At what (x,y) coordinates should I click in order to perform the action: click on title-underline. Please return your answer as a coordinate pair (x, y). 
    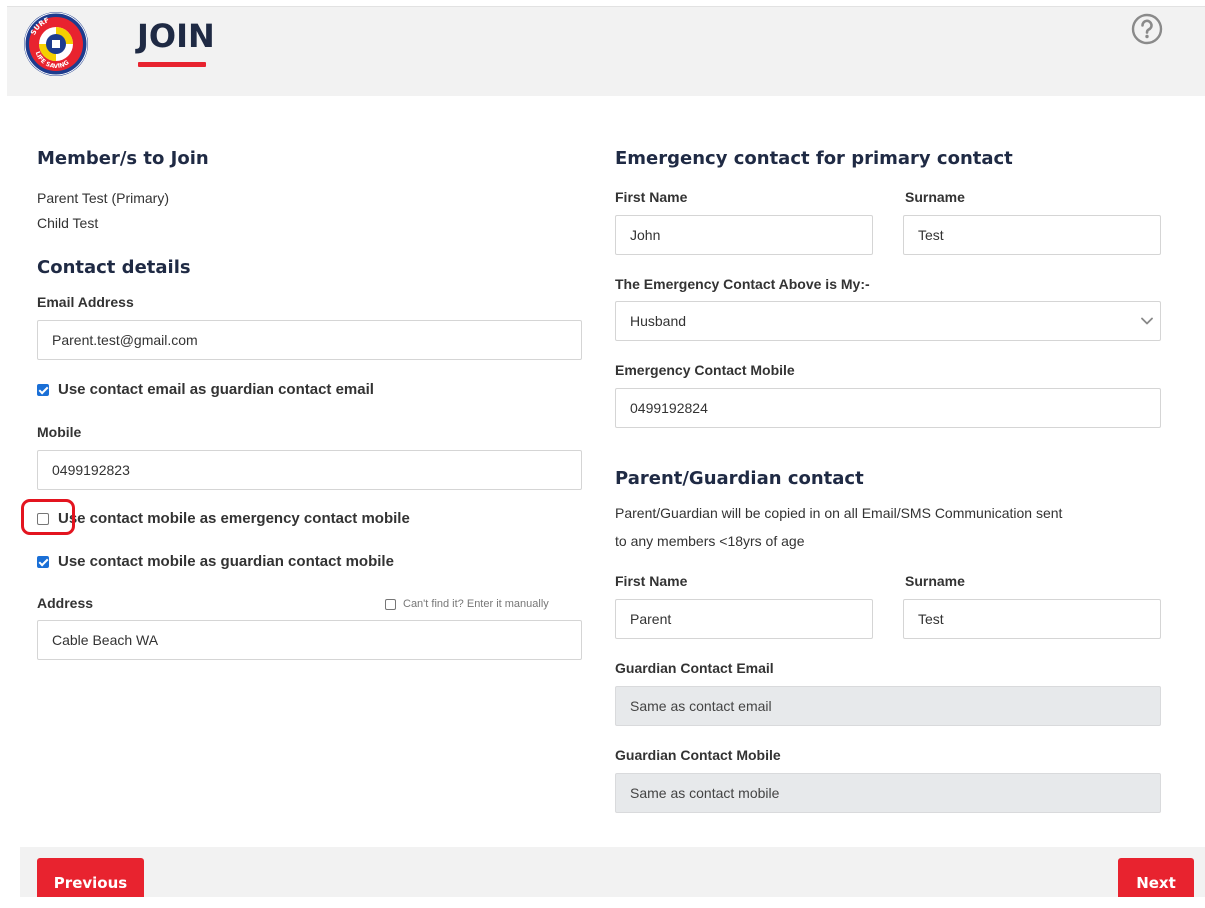
    Looking at the image, I should click on (172, 64).